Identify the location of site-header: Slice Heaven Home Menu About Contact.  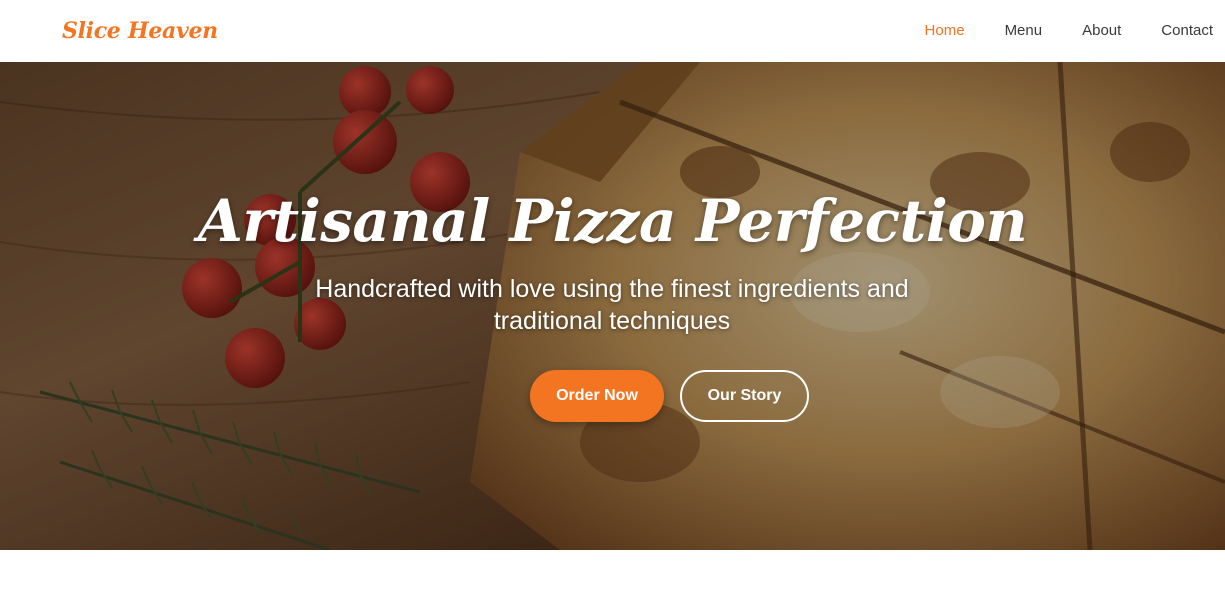
(612, 31).